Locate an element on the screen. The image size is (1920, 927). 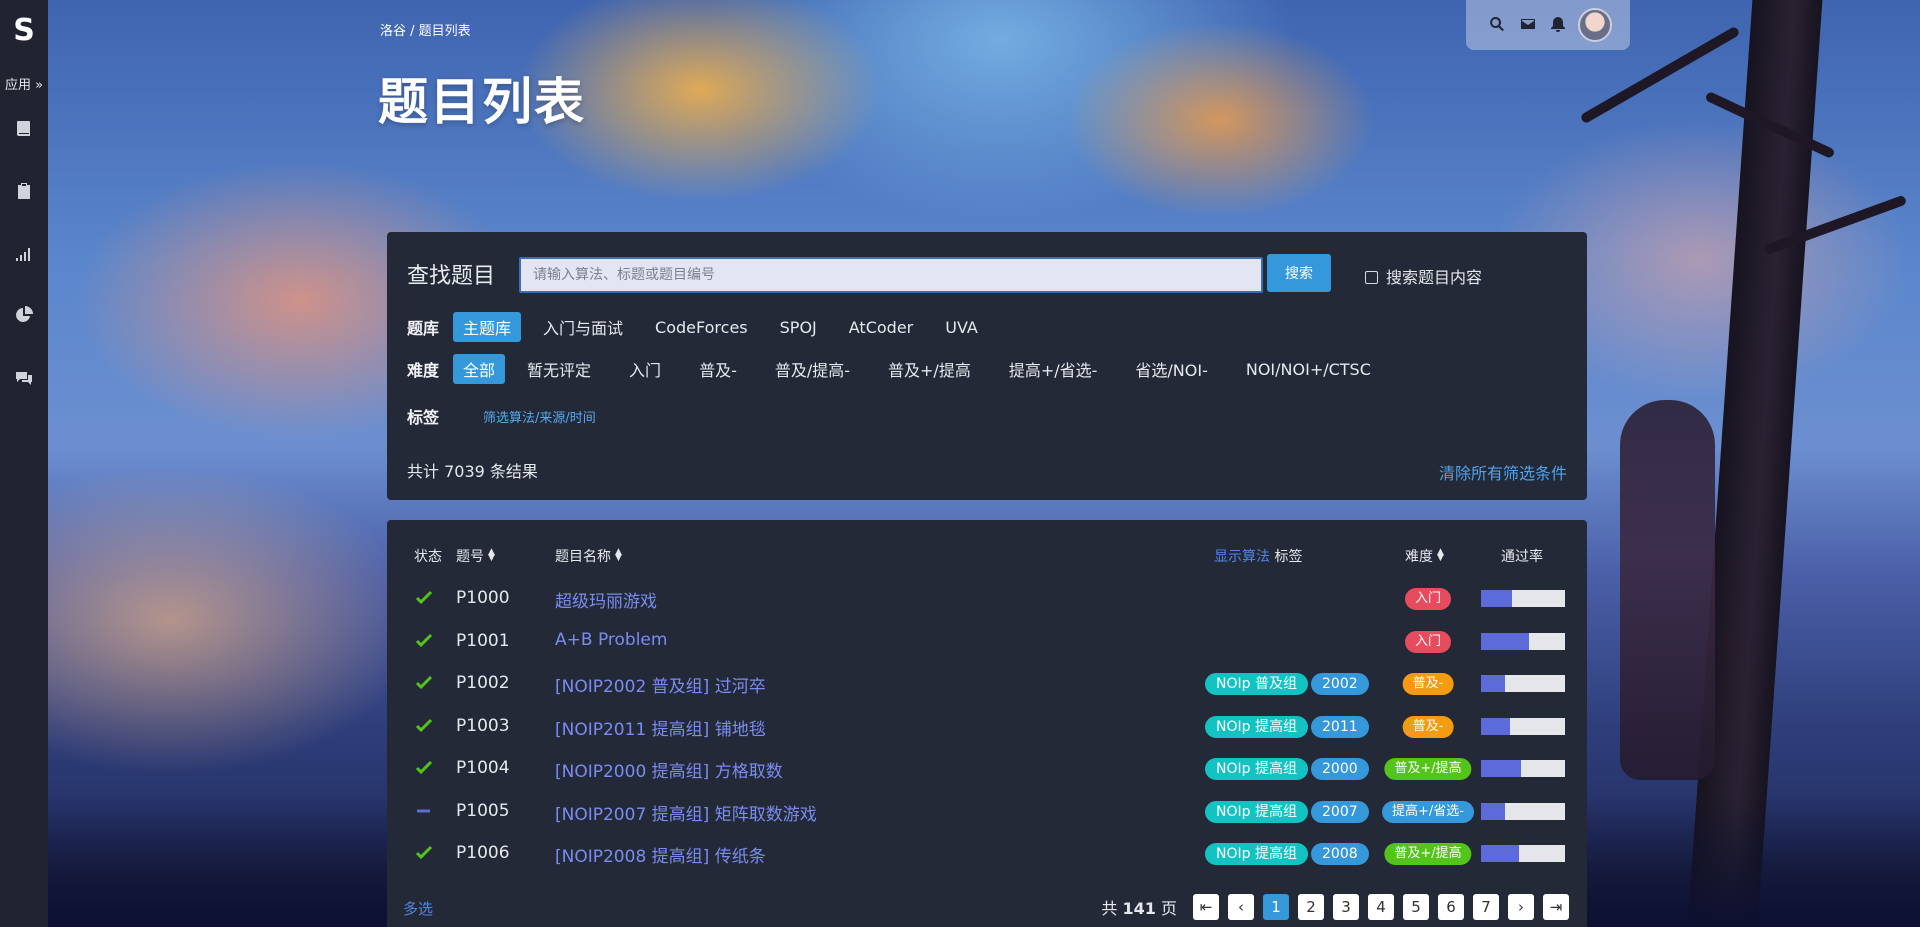
bank-chip: CodeForces is located at coordinates (701, 327).